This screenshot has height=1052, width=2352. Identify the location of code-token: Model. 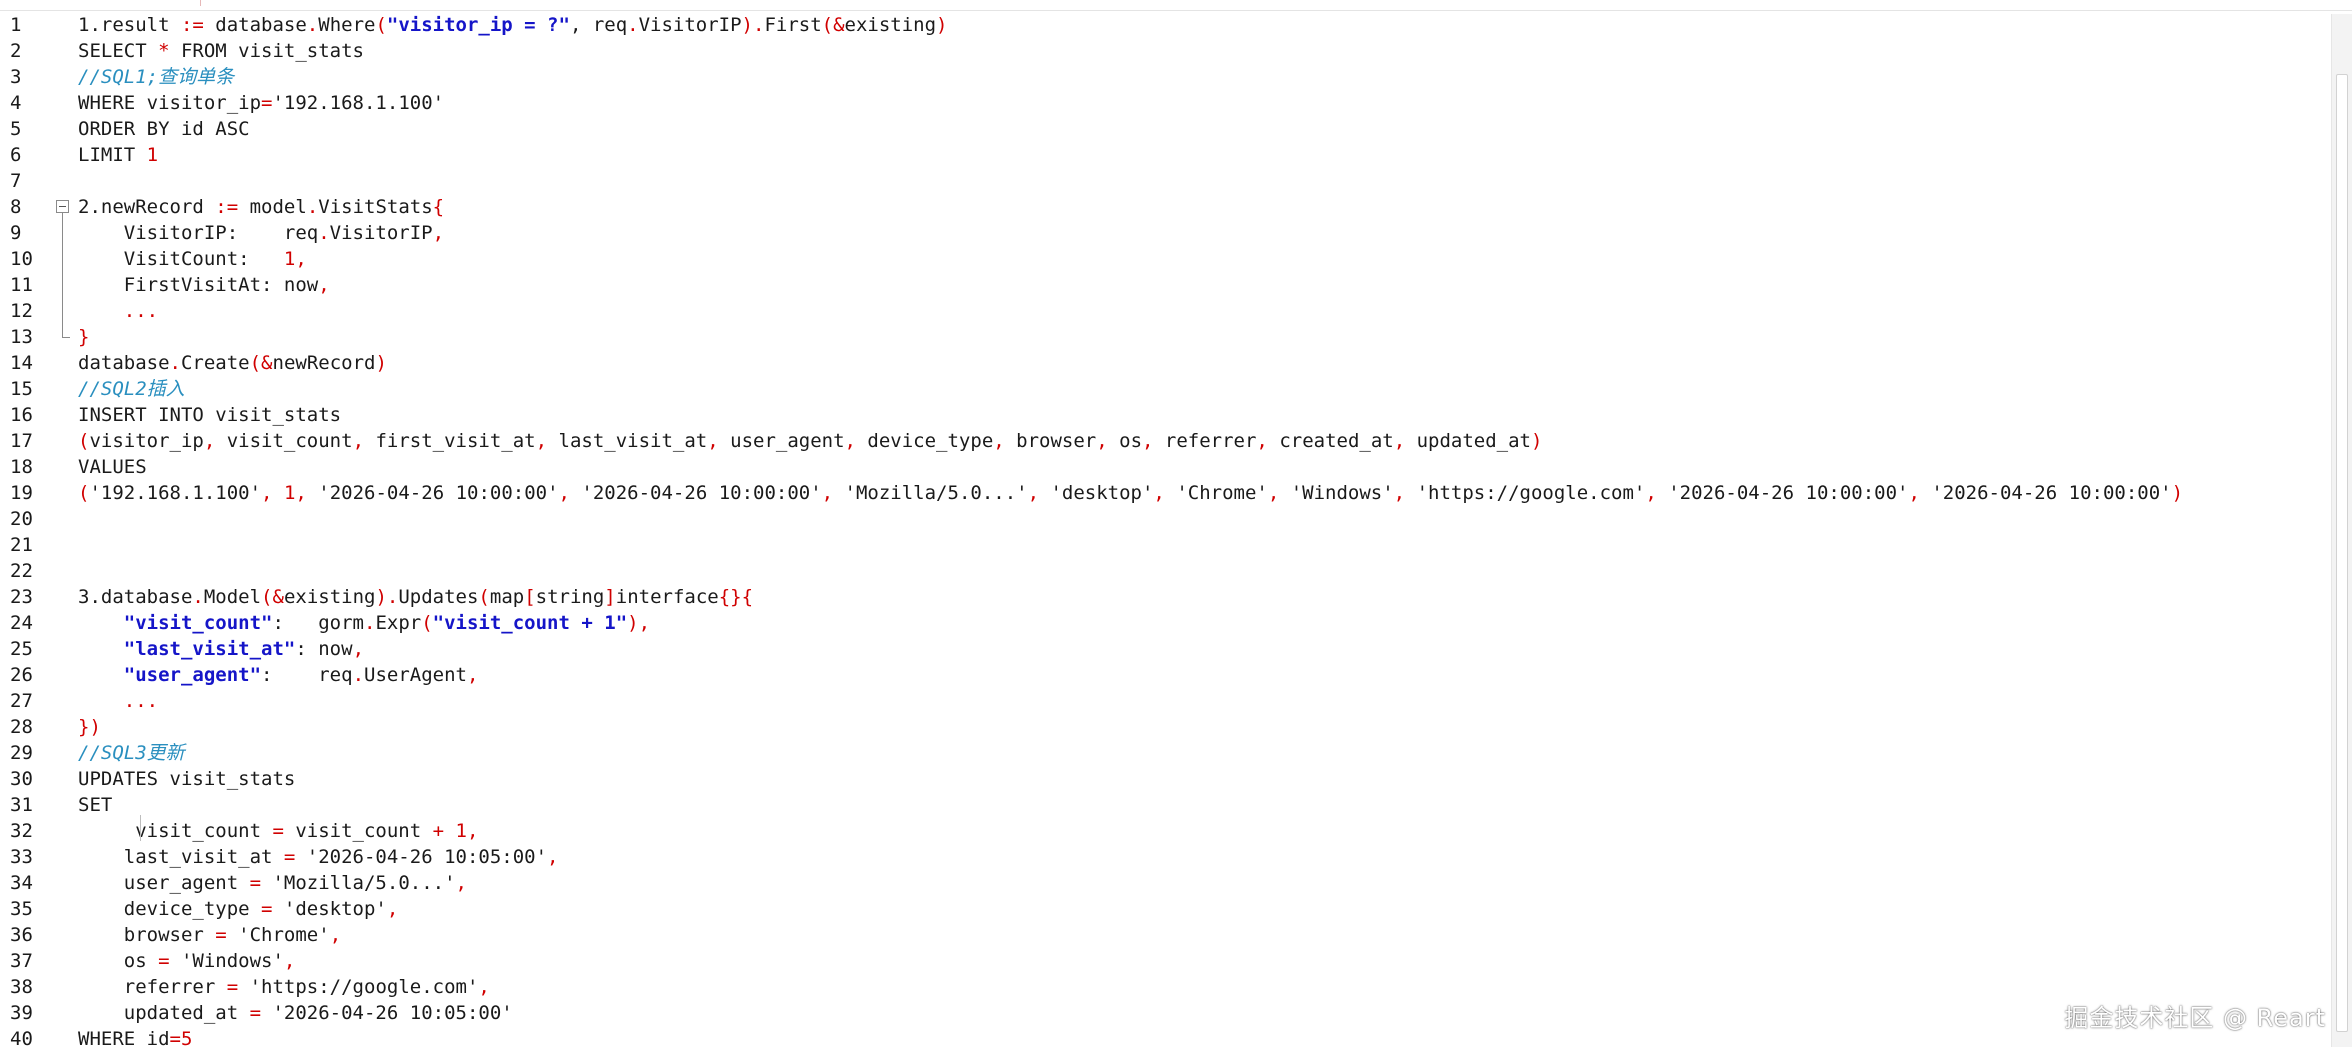
(232, 597).